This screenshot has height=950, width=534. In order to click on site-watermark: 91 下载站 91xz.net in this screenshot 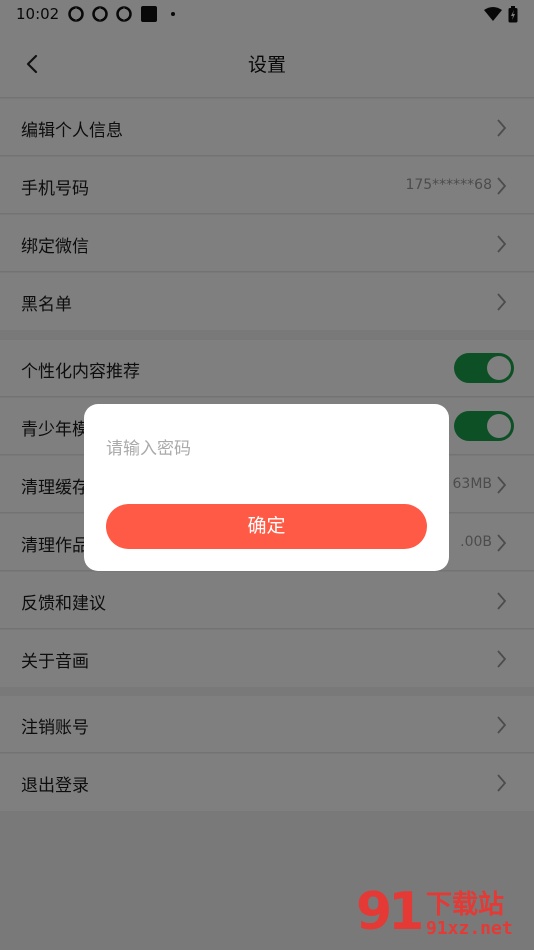, I will do `click(441, 914)`.